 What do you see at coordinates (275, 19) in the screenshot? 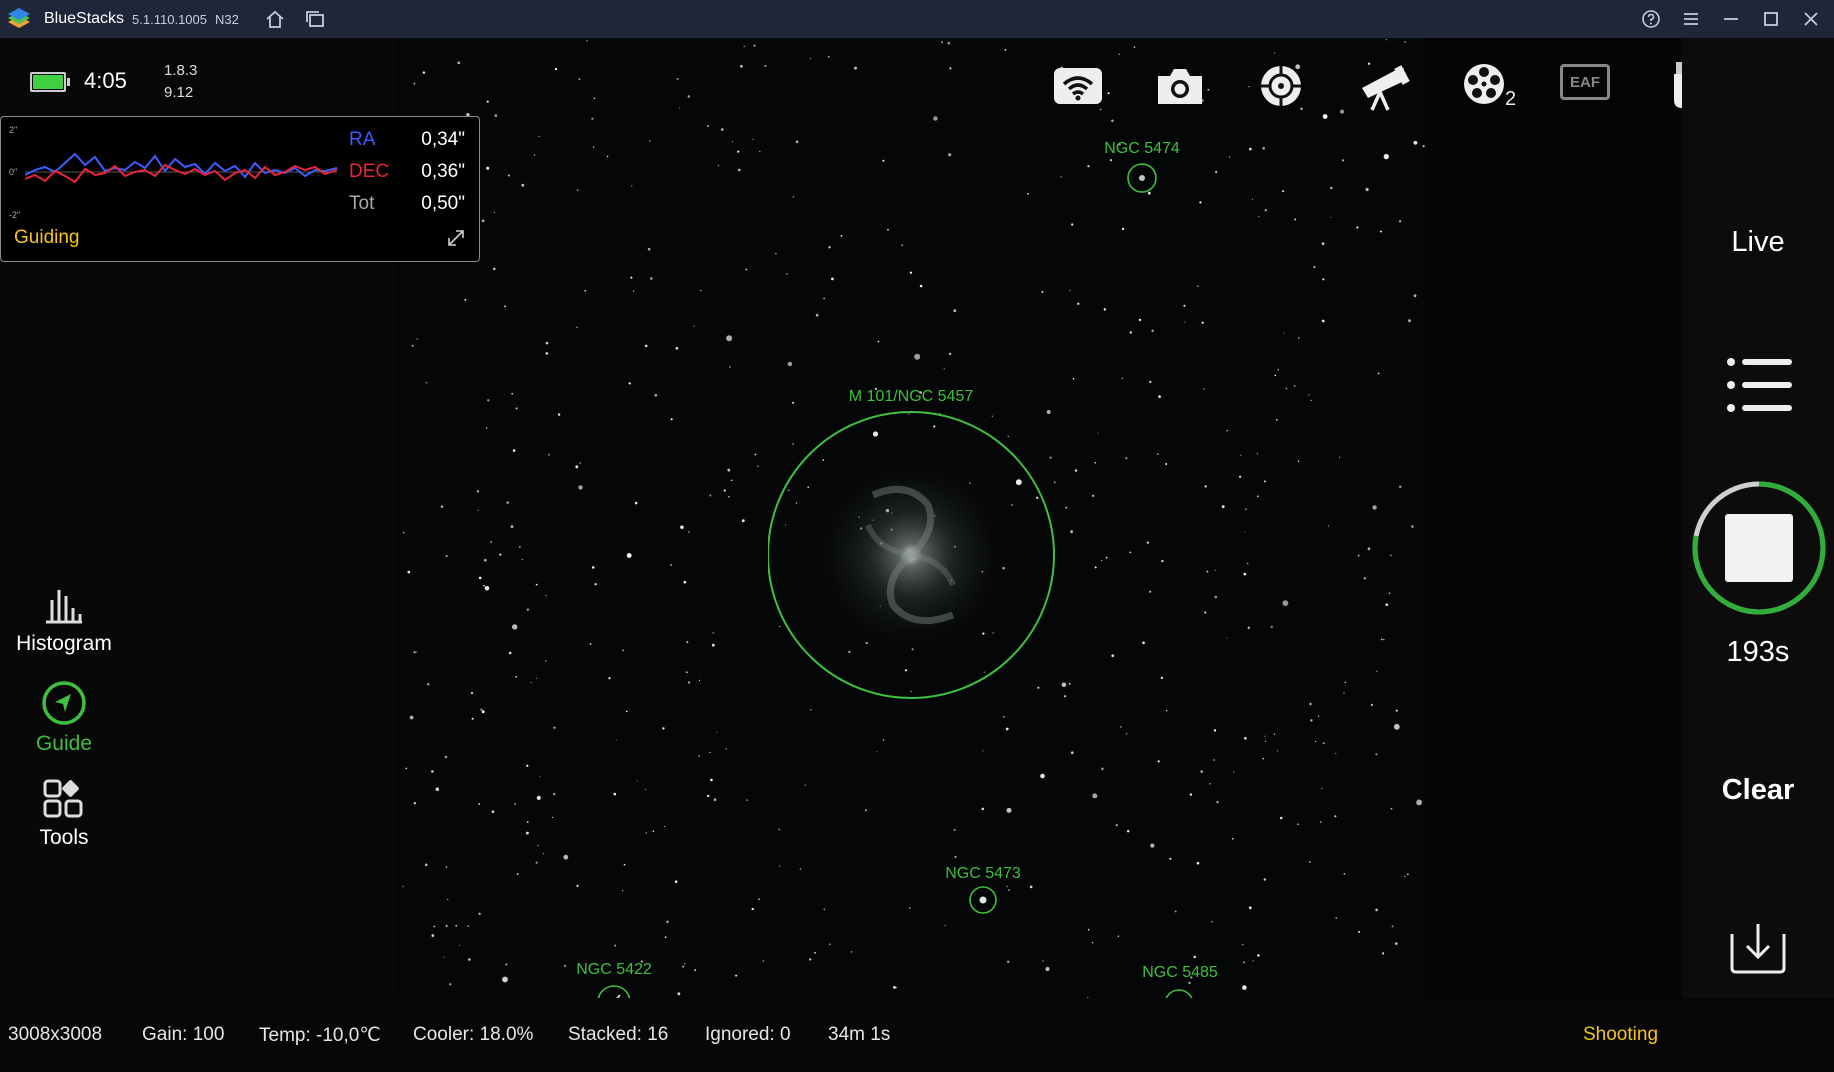
I see `home-icon` at bounding box center [275, 19].